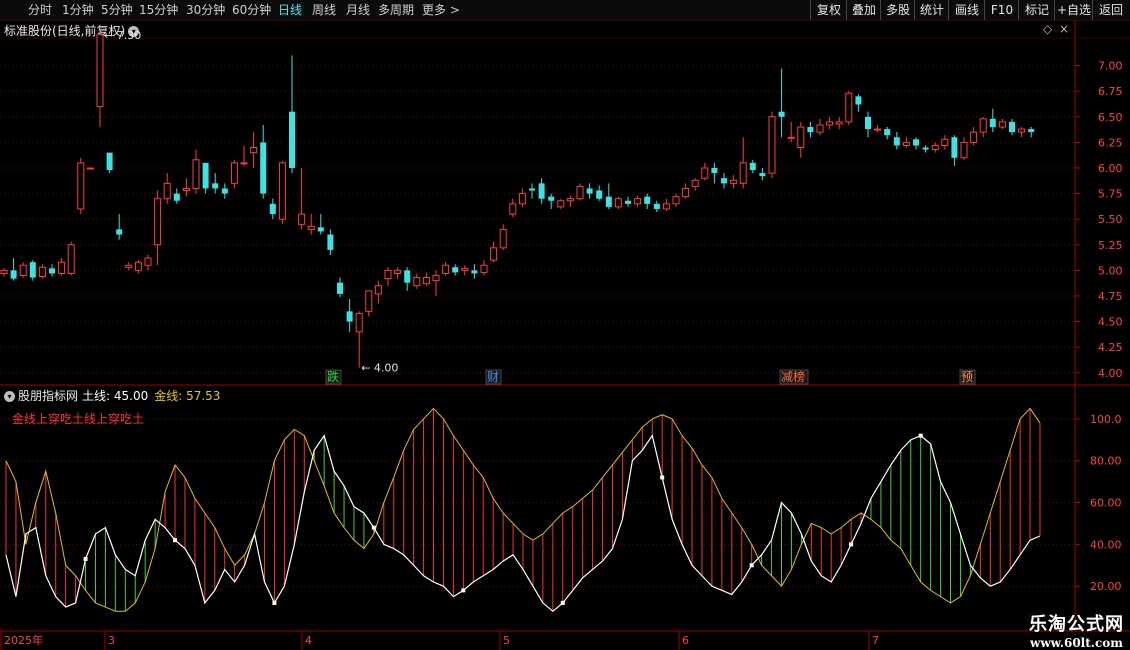 This screenshot has height=650, width=1130. What do you see at coordinates (48, 396) in the screenshot?
I see `indicator-name: 股朋指标网` at bounding box center [48, 396].